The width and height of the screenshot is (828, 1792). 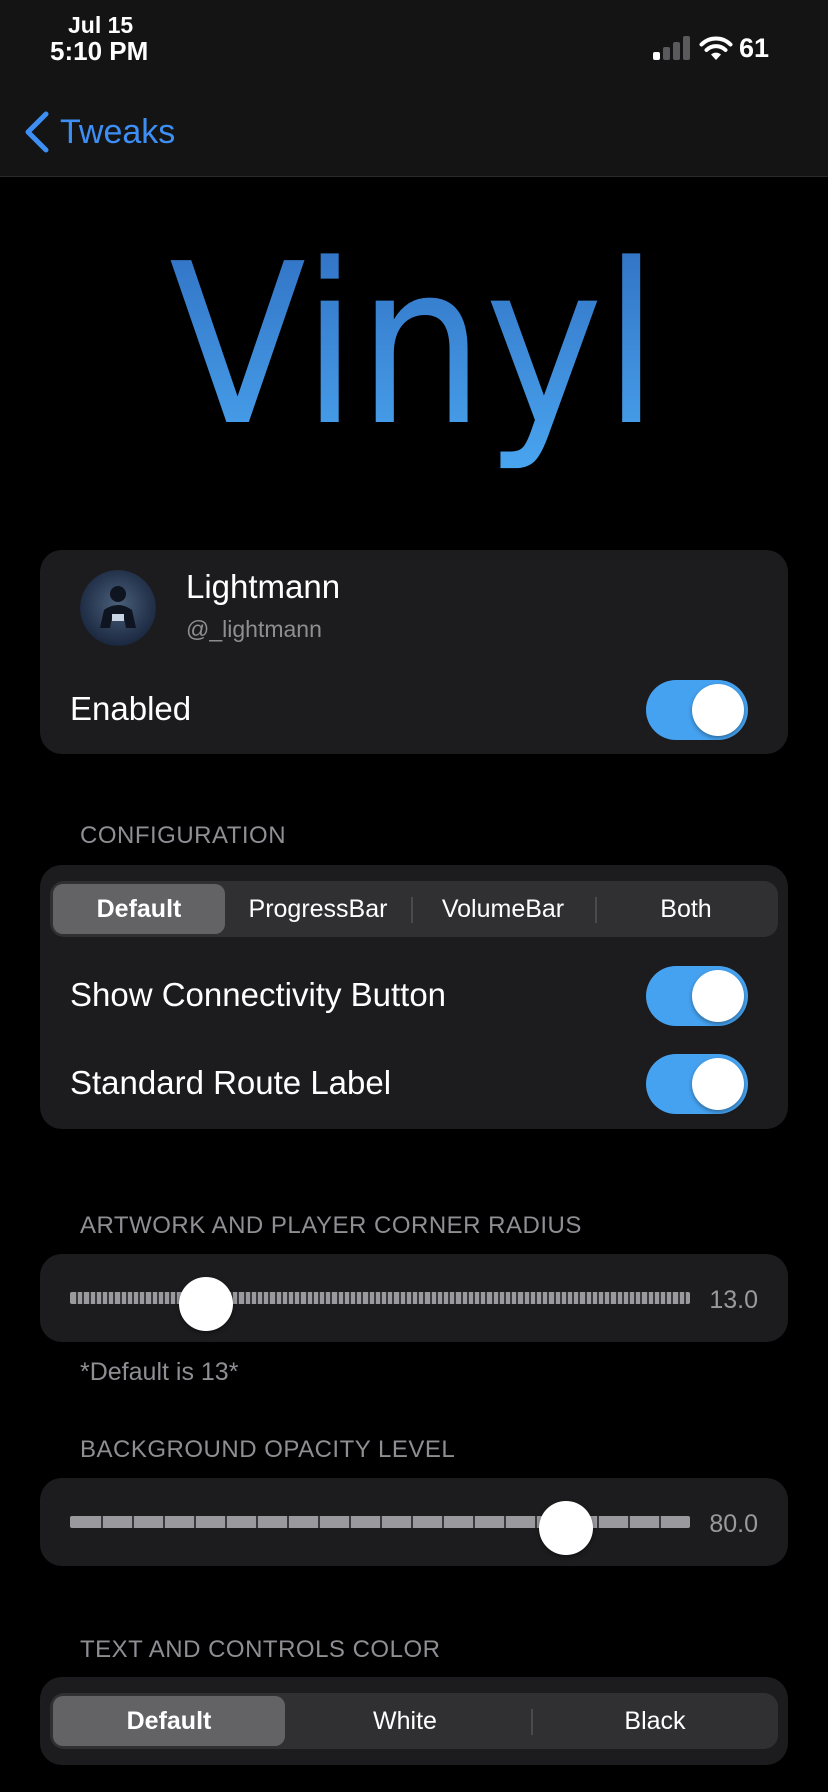 I want to click on cellular-signal-icon, so click(x=672, y=48).